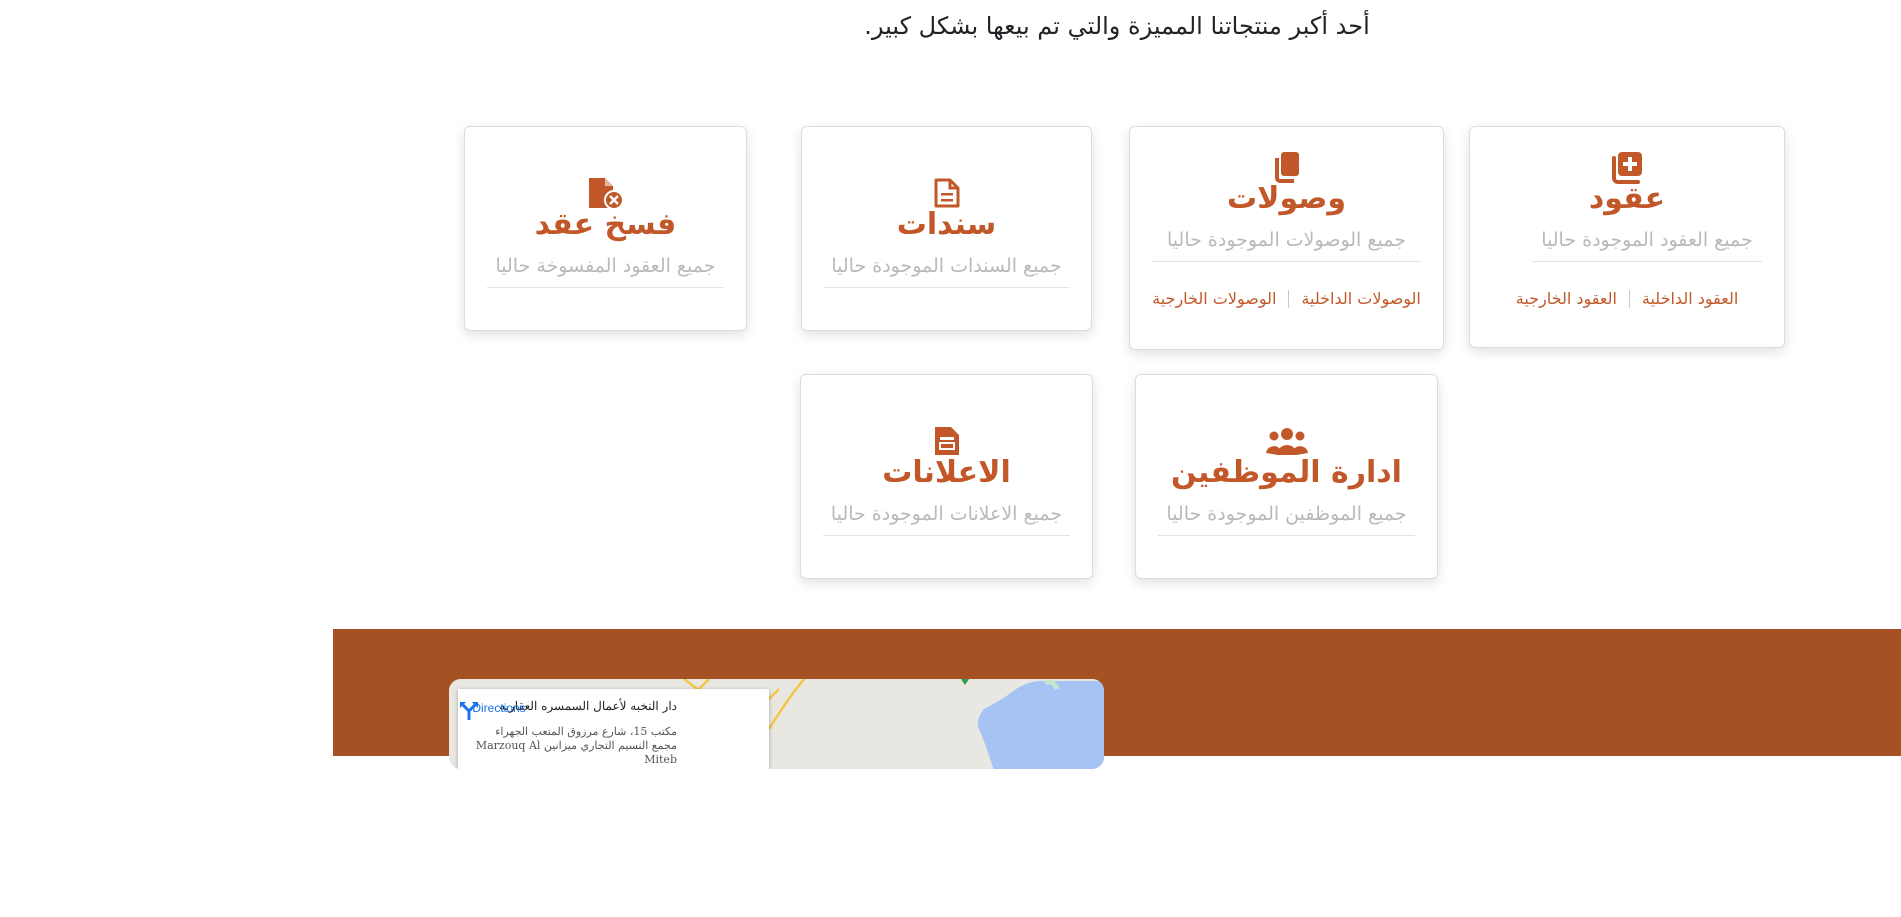 The image size is (1901, 917). I want to click on card-title: سندات, so click(946, 224).